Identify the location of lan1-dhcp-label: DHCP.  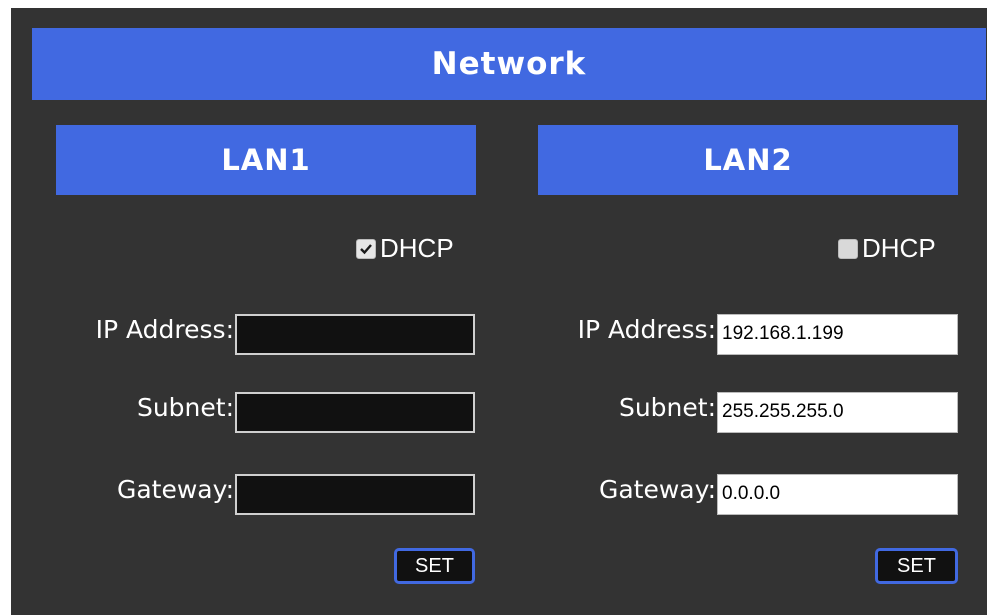
(417, 248).